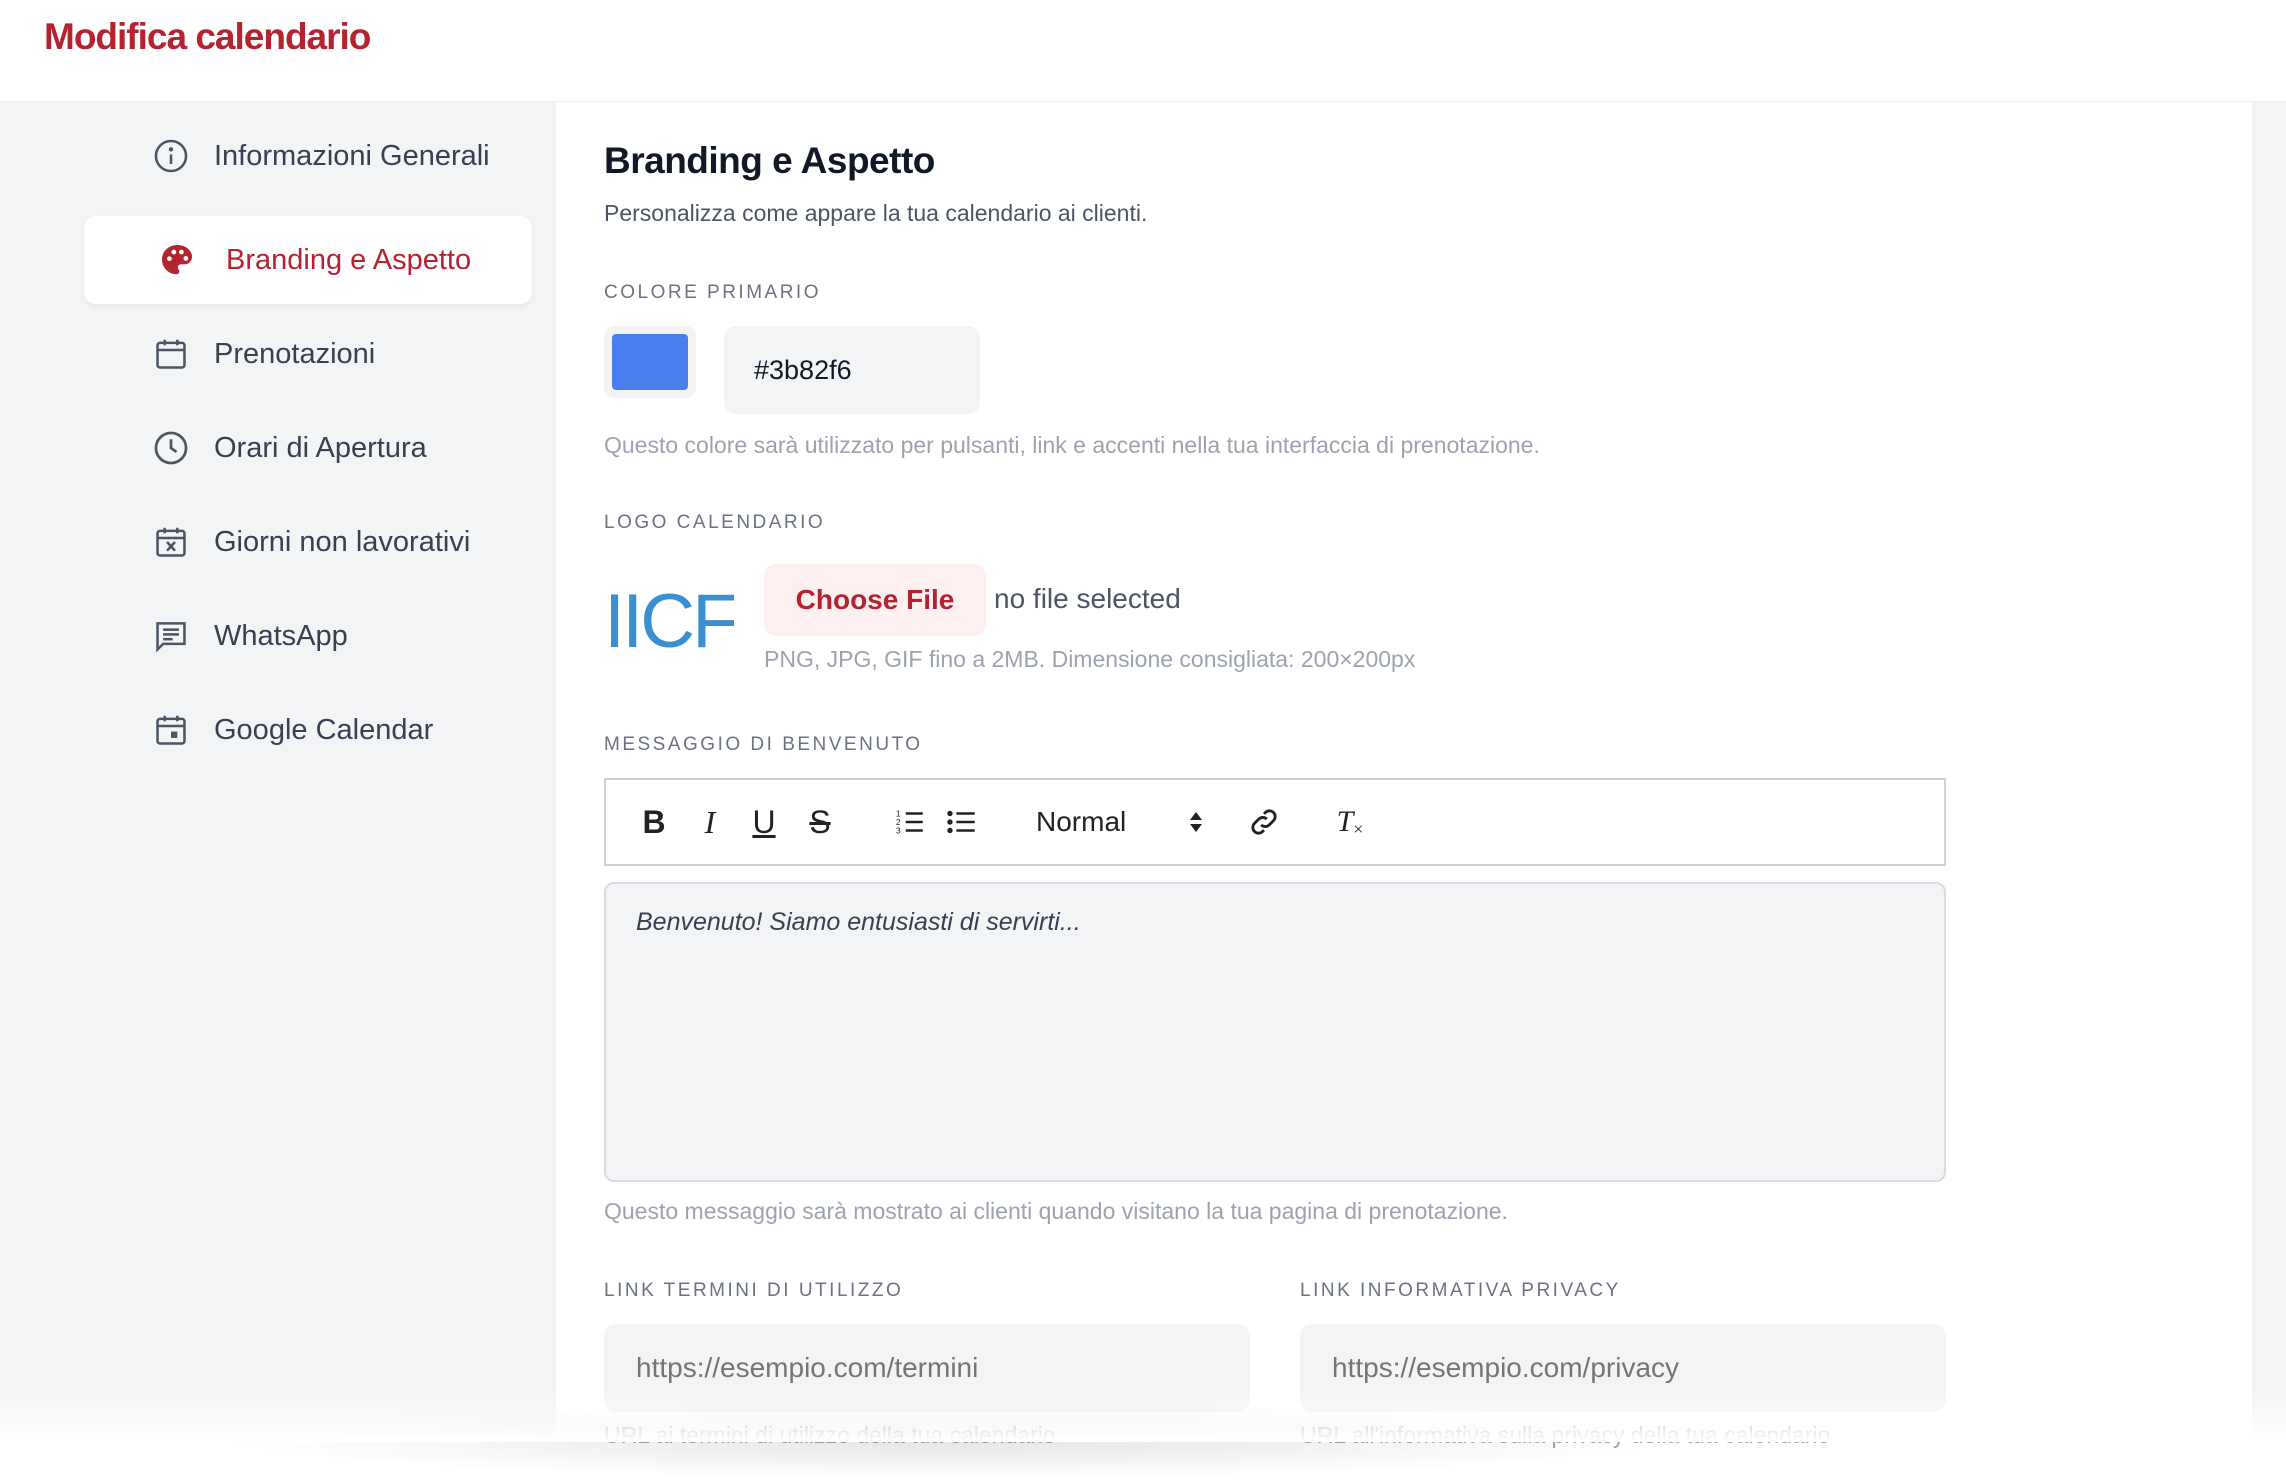 The width and height of the screenshot is (2286, 1480). Describe the element at coordinates (715, 522) in the screenshot. I see `logo-label: LOGO CALENDARIO` at that location.